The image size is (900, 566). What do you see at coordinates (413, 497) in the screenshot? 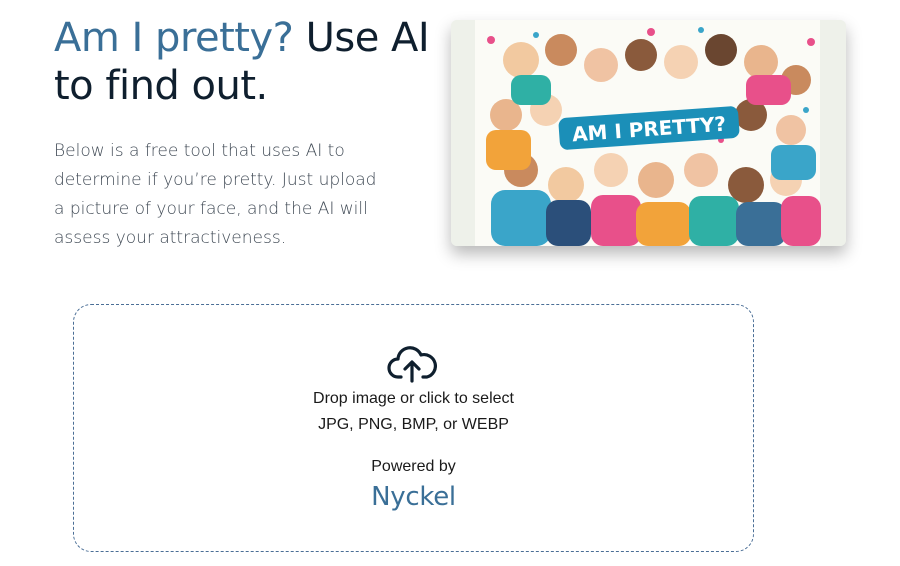
I see `nyckel-brand-link: Nyckel` at bounding box center [413, 497].